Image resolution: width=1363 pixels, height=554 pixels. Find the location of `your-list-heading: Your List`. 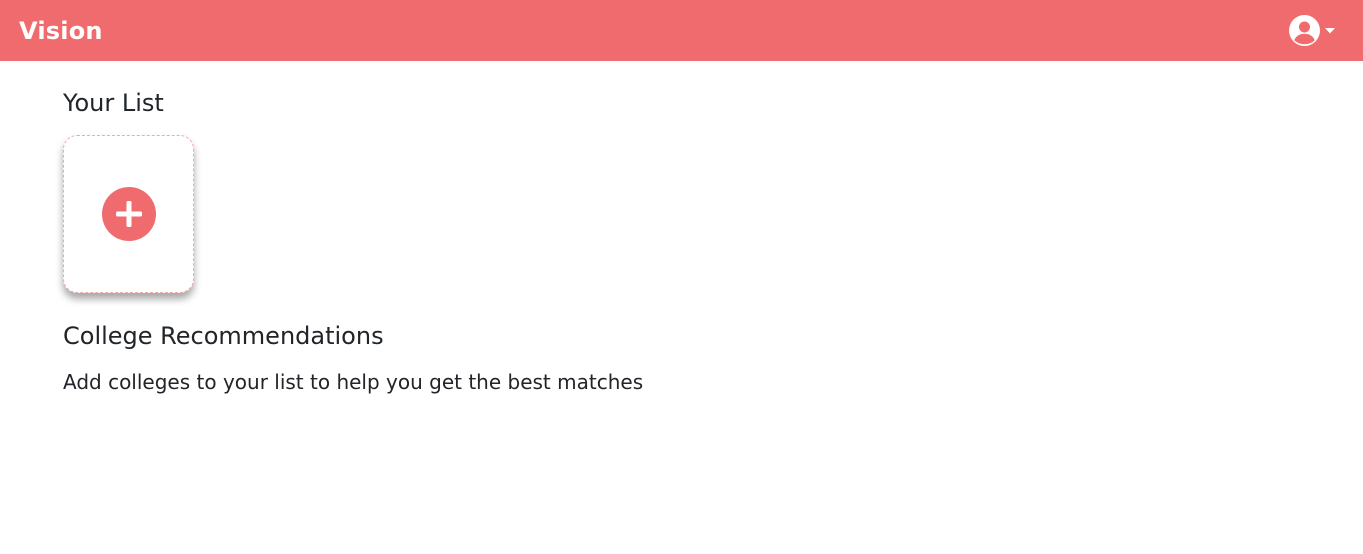

your-list-heading: Your List is located at coordinates (113, 103).